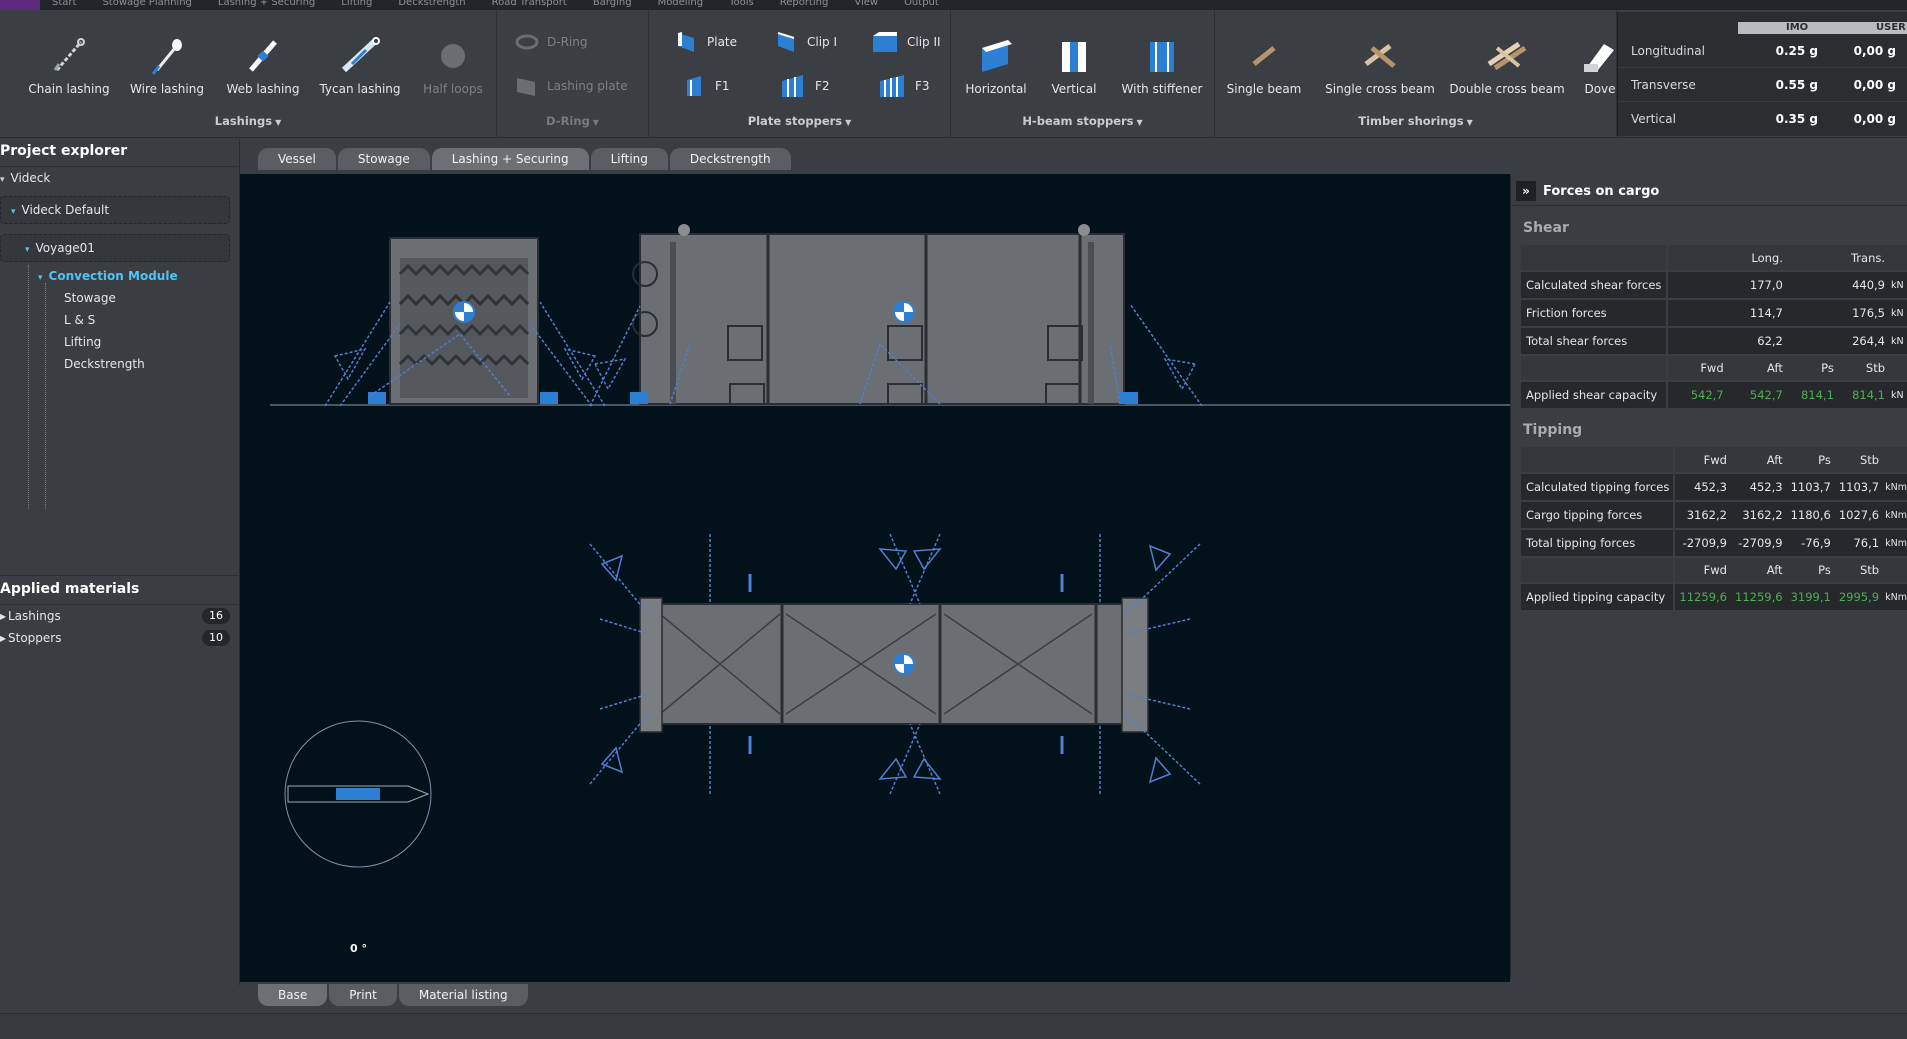  I want to click on tab-vessel: Vessel, so click(297, 159).